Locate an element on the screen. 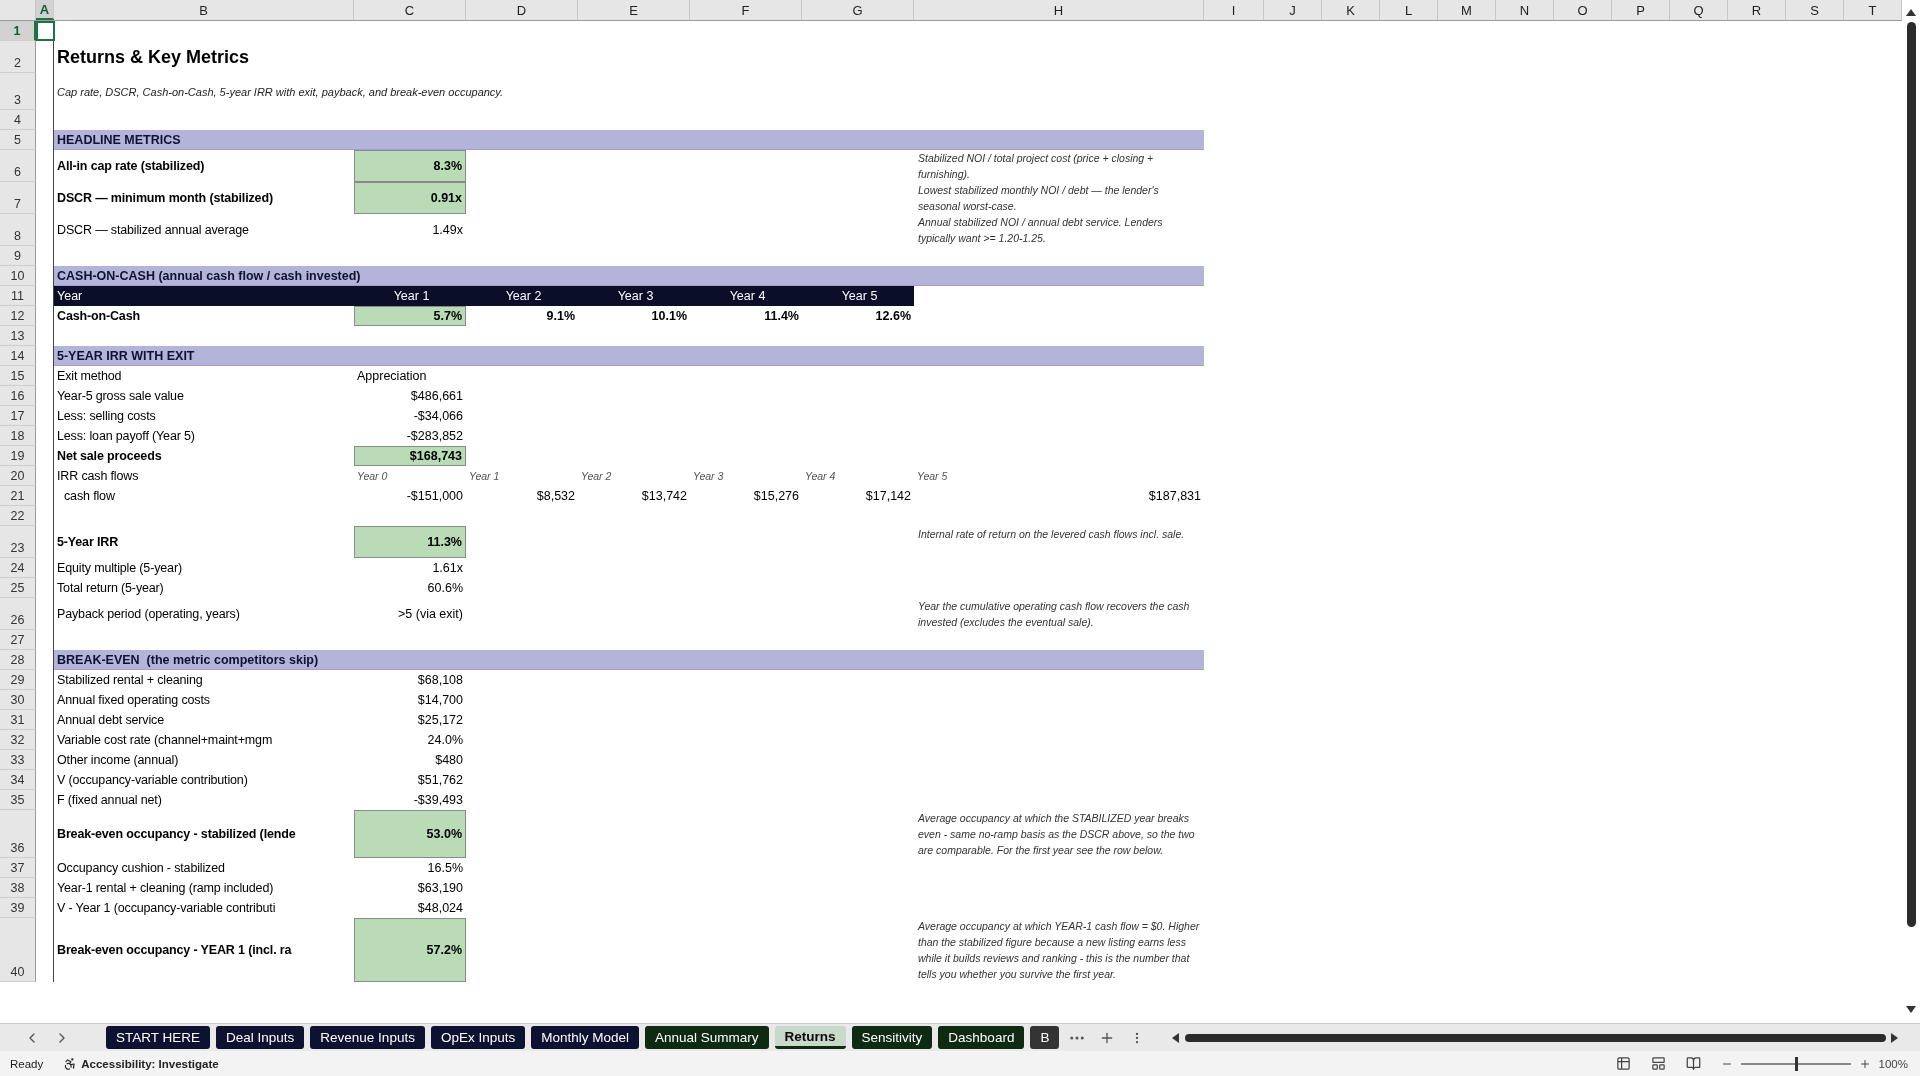 This screenshot has width=1920, height=1076. row-number: 26 is located at coordinates (18, 614).